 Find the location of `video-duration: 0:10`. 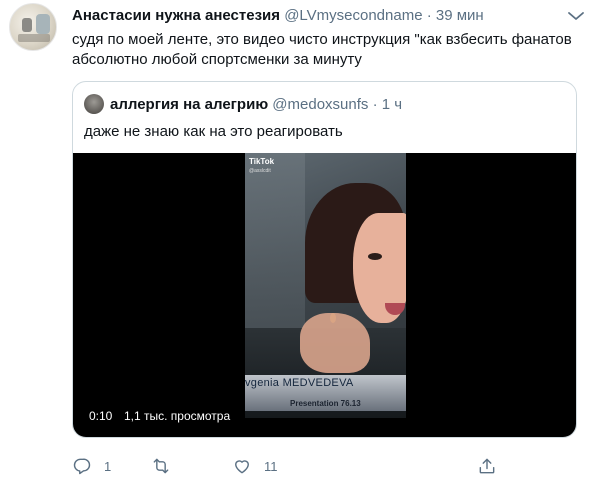

video-duration: 0:10 is located at coordinates (101, 416).